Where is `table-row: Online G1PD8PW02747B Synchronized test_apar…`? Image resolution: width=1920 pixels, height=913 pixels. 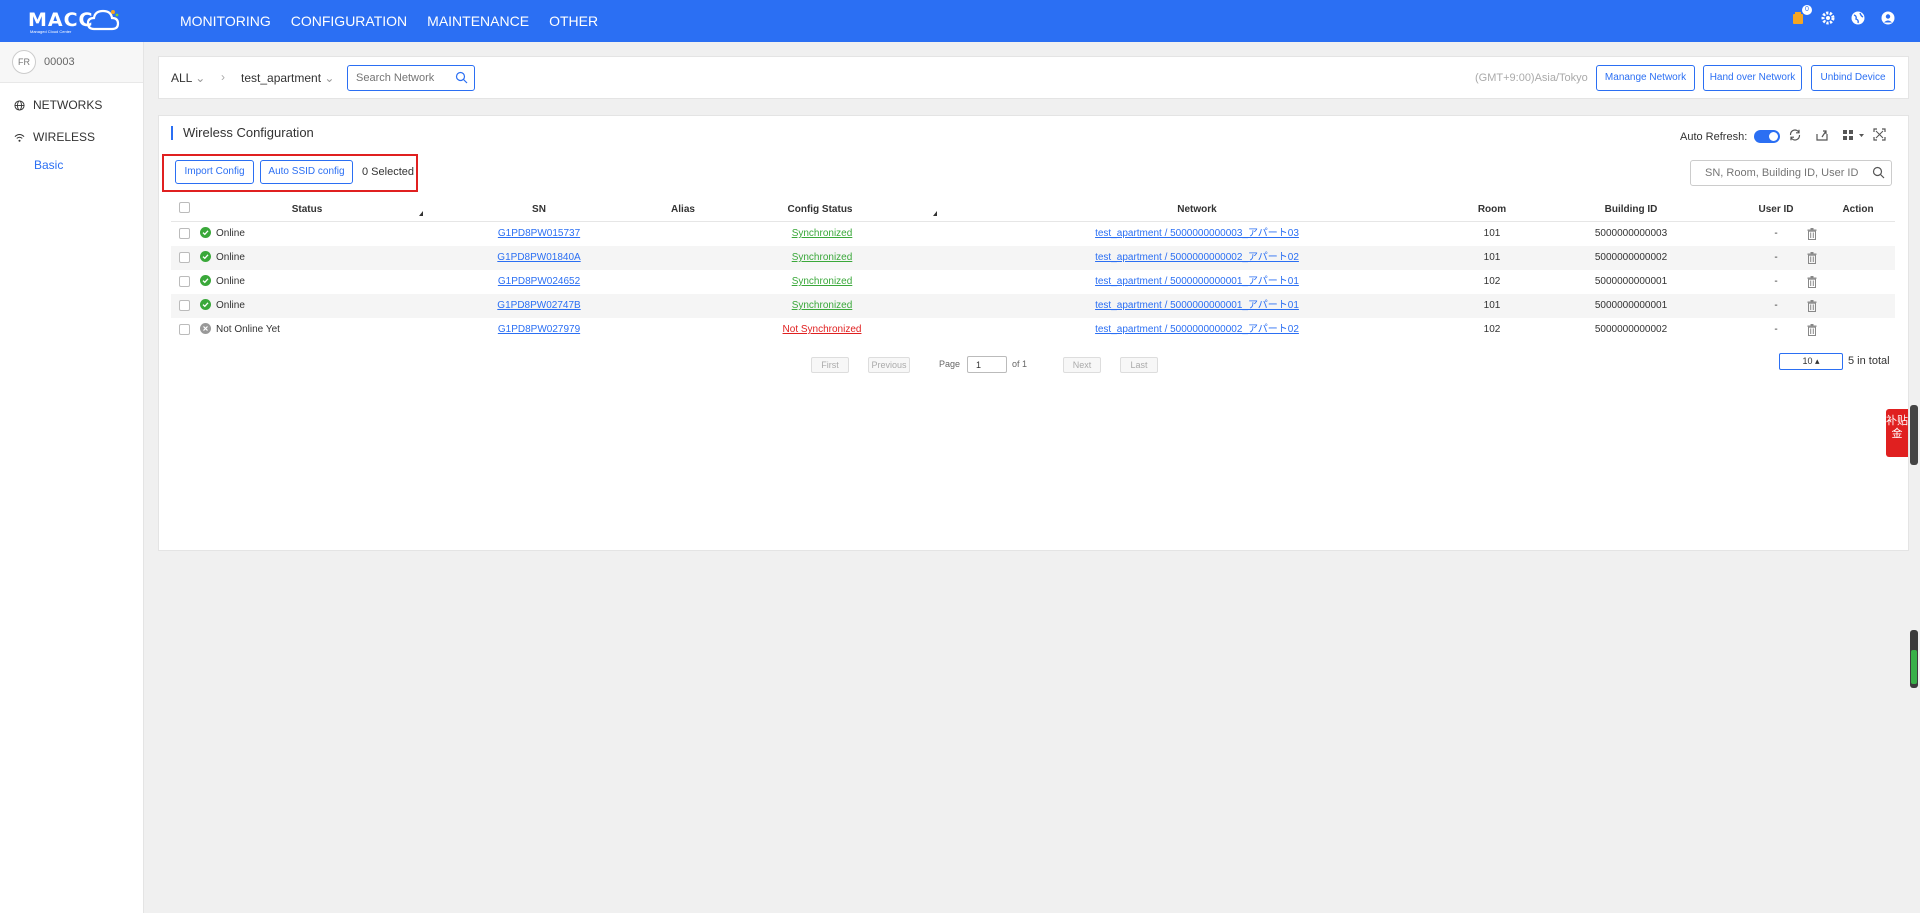
table-row: Online G1PD8PW02747B Synchronized test_apar… is located at coordinates (1033, 306).